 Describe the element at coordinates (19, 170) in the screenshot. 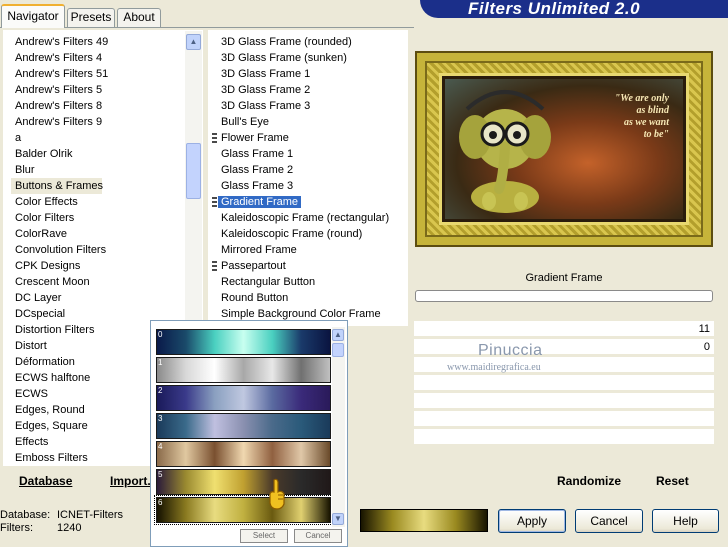

I see `category-item: Blur` at that location.